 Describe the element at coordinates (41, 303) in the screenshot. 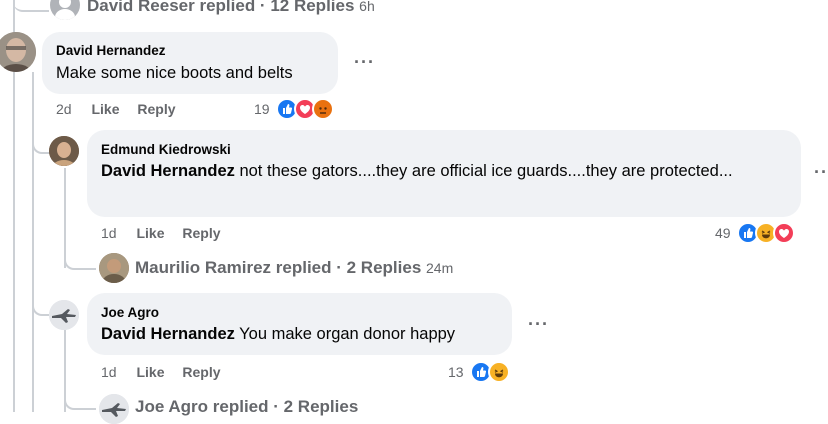

I see `thread-connector-comment3` at that location.